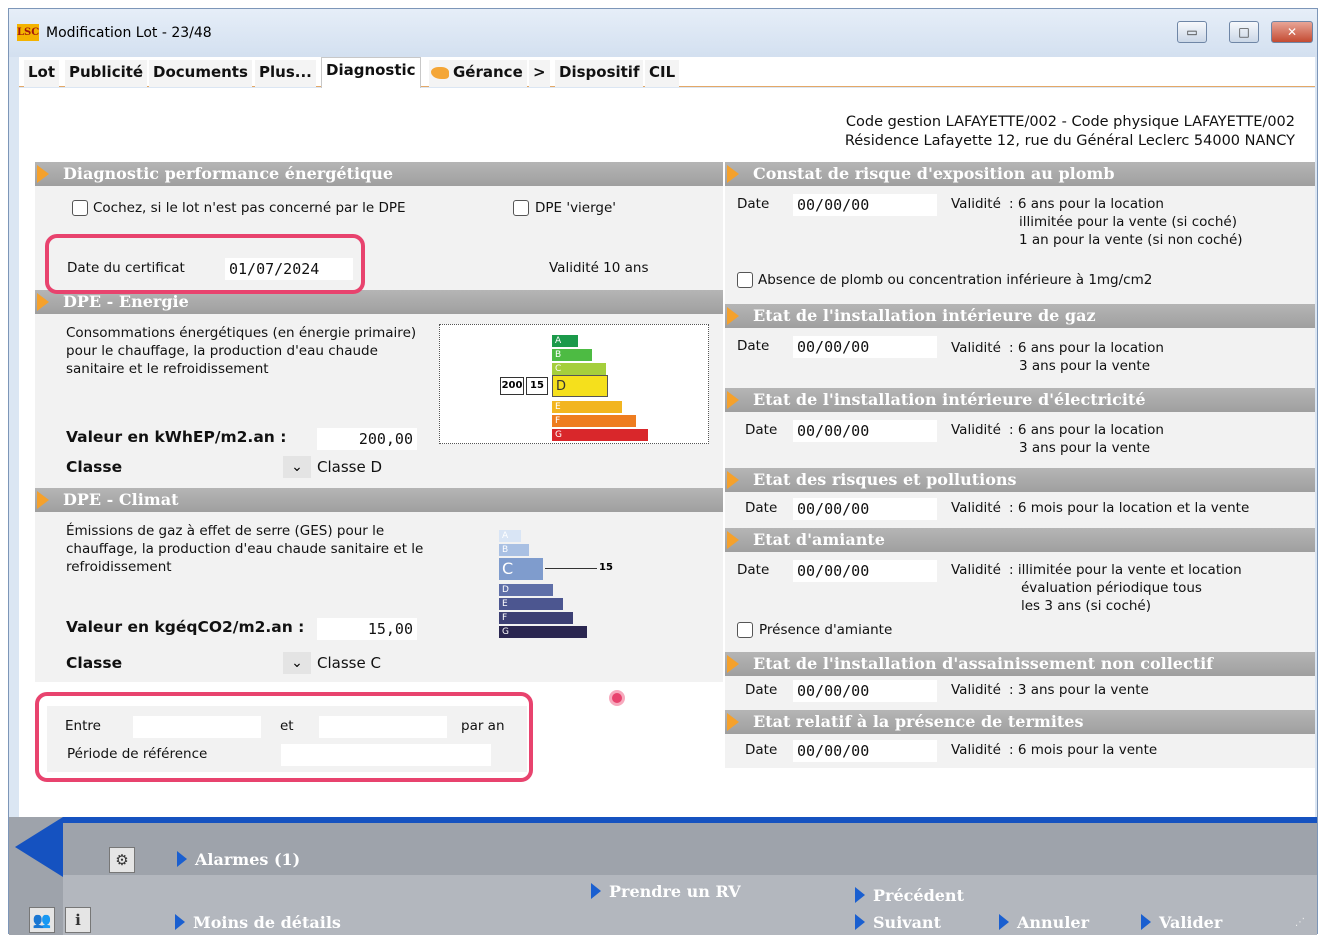 Image resolution: width=1326 pixels, height=937 pixels. What do you see at coordinates (1292, 32) in the screenshot?
I see `close-button: ✕` at bounding box center [1292, 32].